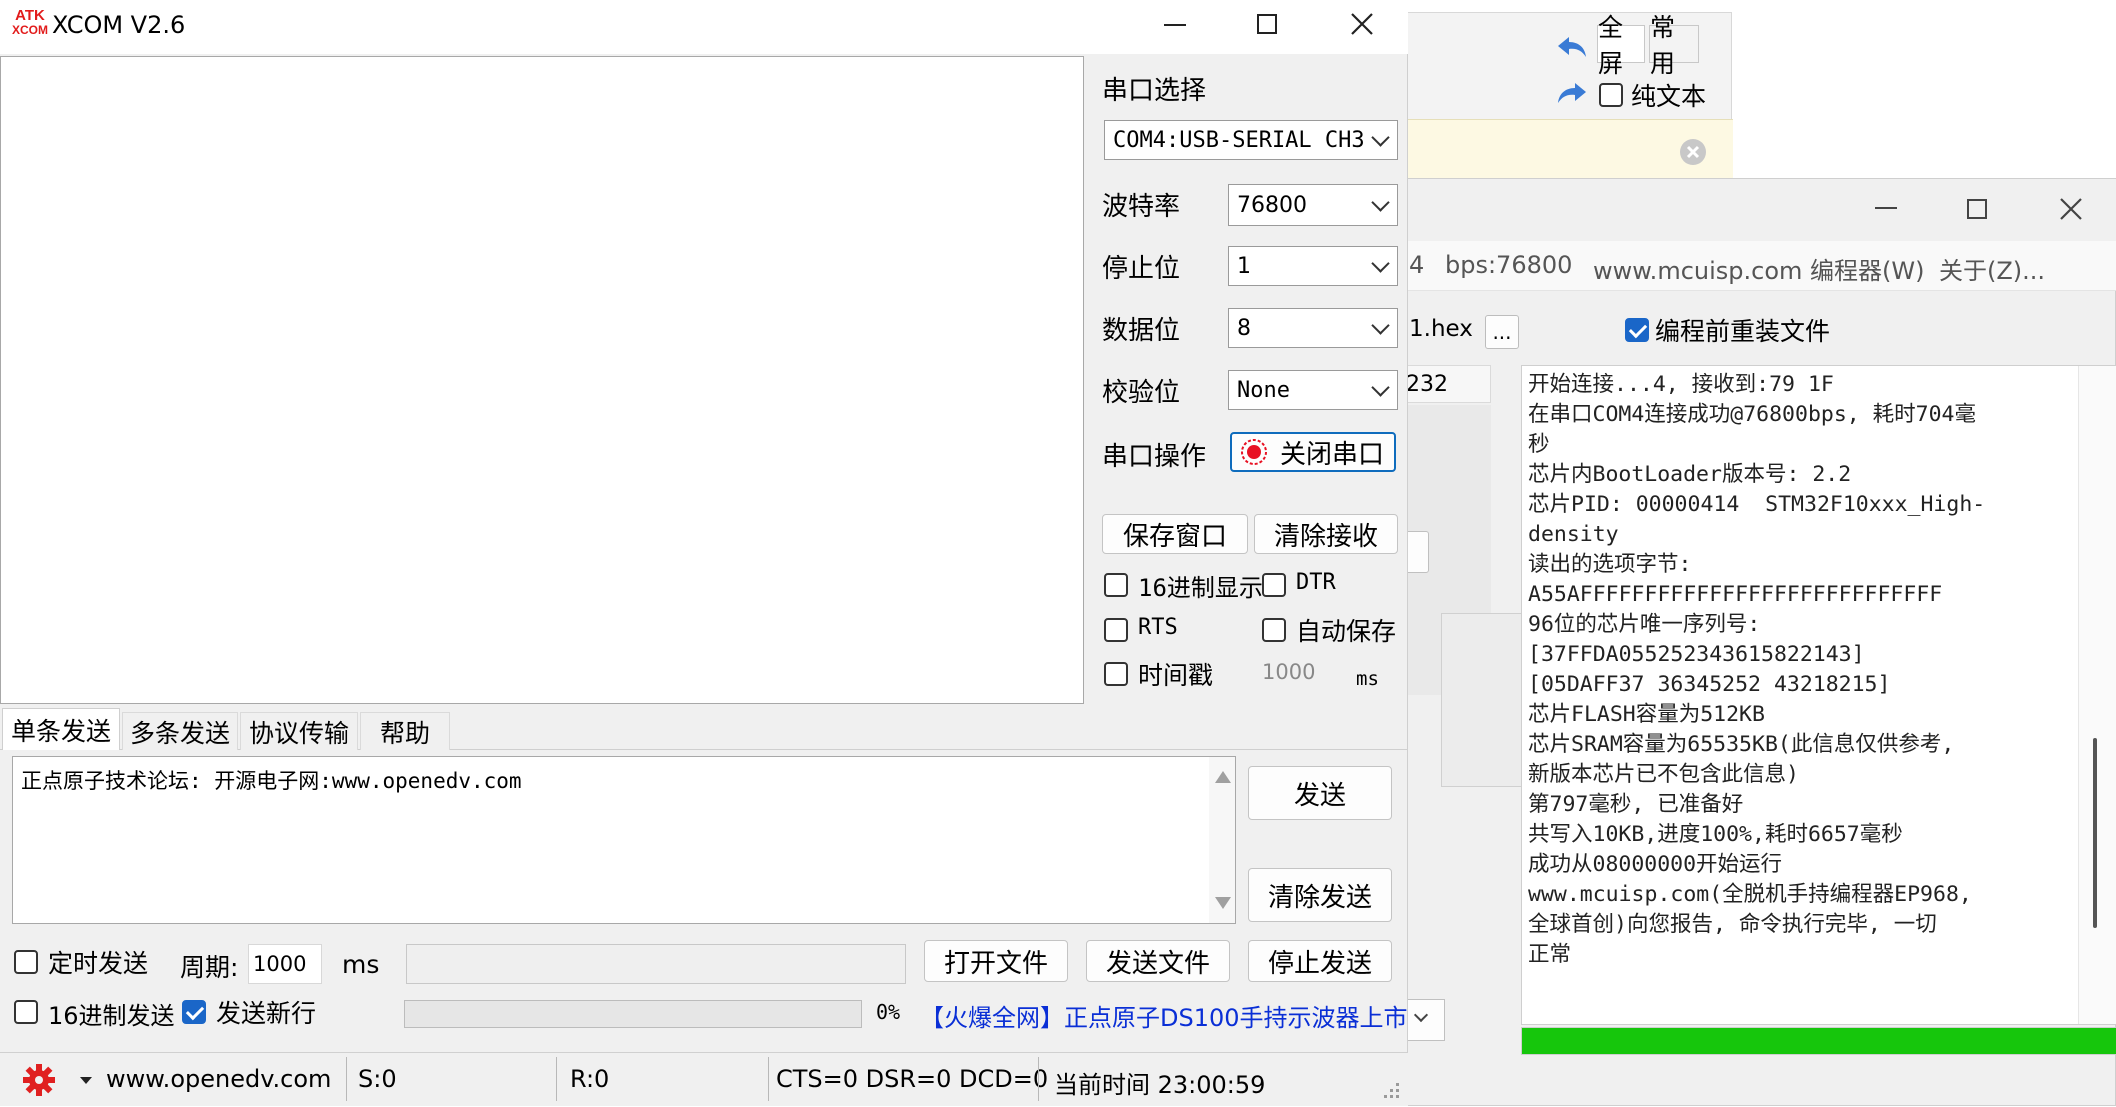 This screenshot has height=1107, width=2116. Describe the element at coordinates (1313, 328) in the screenshot. I see `data-bits-select: 8` at that location.